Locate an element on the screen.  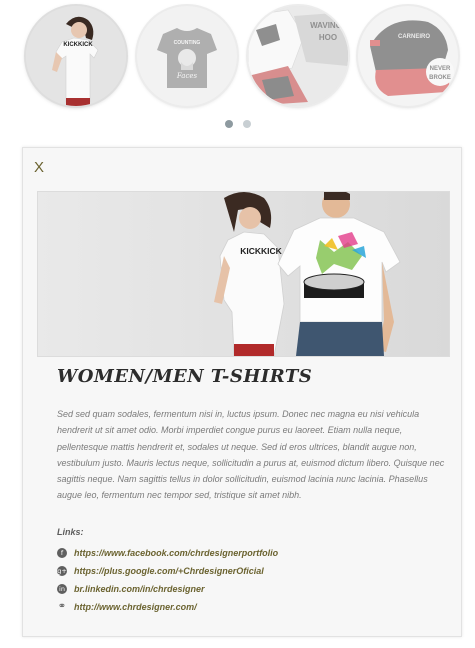
link-icon: ⚭ is located at coordinates (62, 606).